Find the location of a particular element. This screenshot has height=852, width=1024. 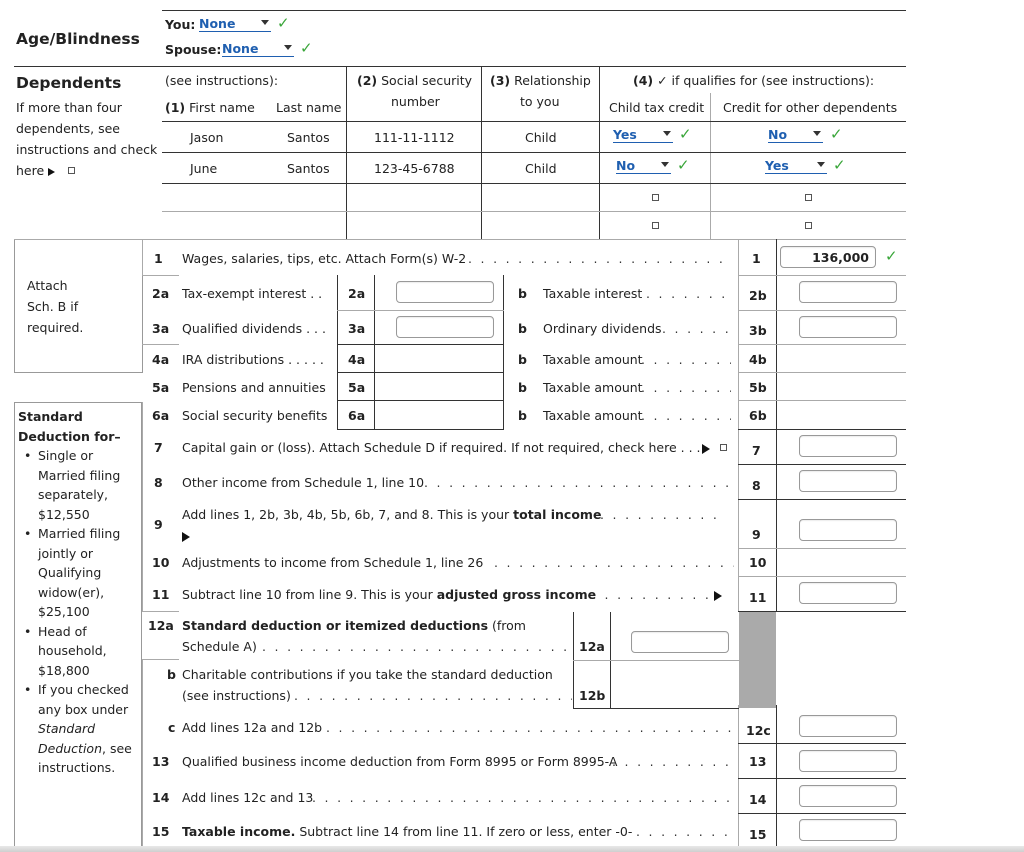

line-number: 6a is located at coordinates (161, 415).